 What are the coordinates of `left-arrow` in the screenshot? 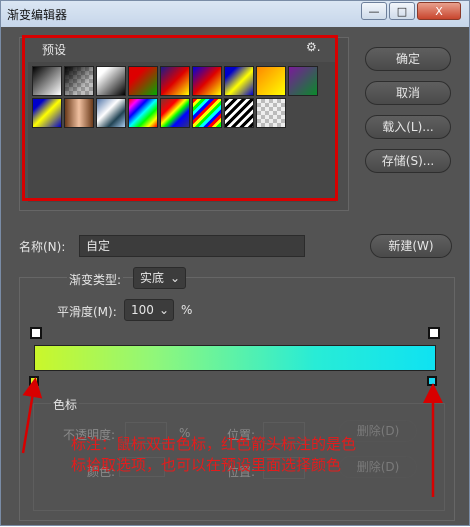 It's located at (32, 415).